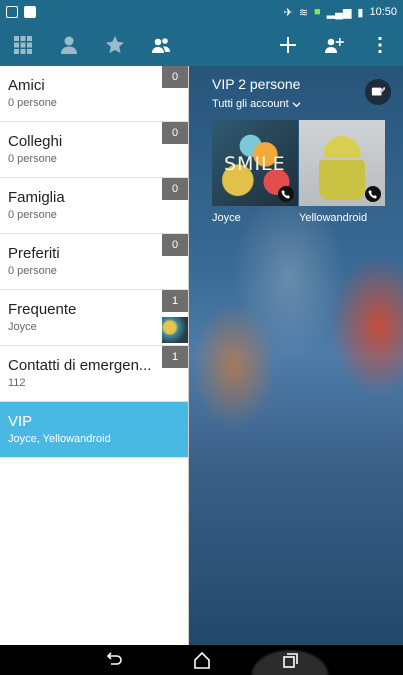  Describe the element at coordinates (360, 12) in the screenshot. I see `battery-icon: ▮` at that location.